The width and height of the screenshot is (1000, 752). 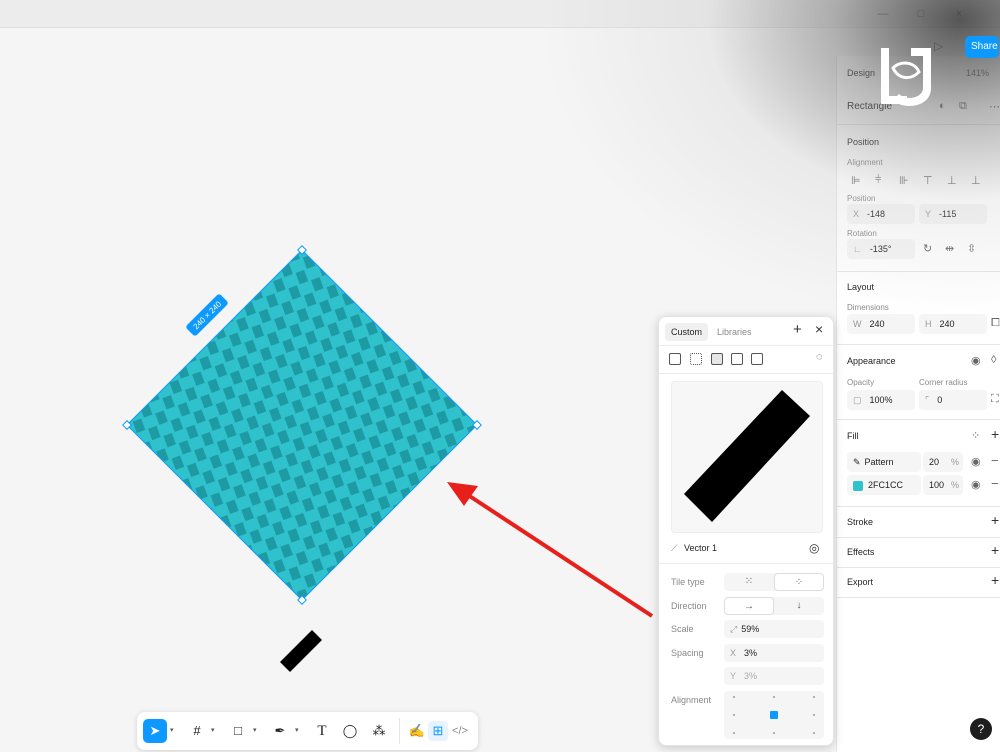 I want to click on tab-design: Design, so click(x=861, y=73).